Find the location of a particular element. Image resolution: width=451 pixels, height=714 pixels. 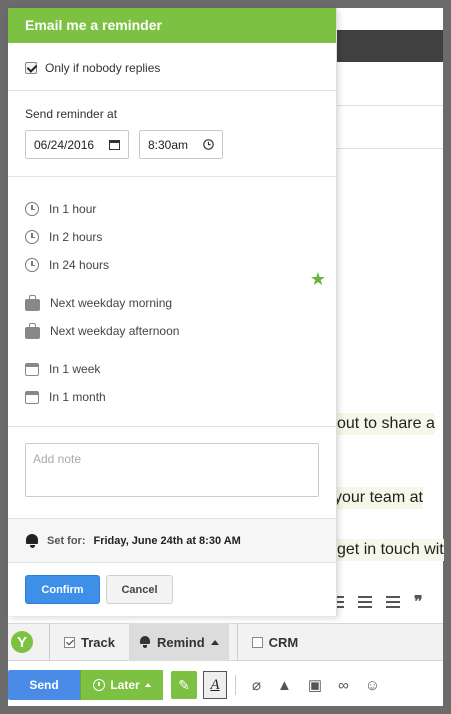

body-text: out to share a is located at coordinates (386, 424).